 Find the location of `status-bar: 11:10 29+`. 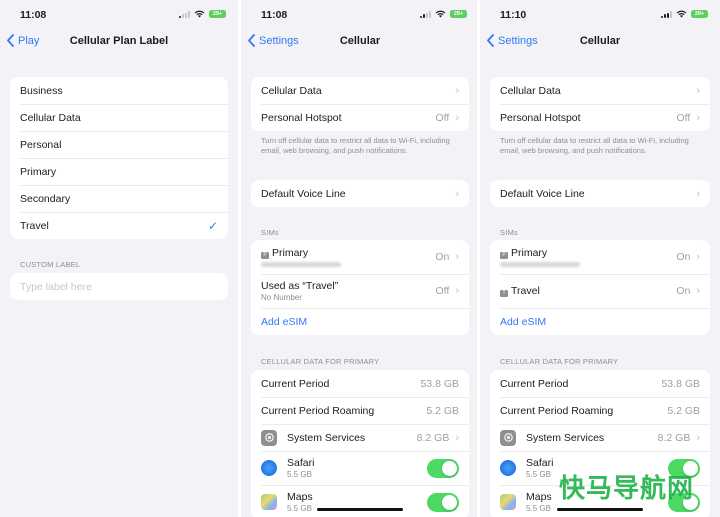

status-bar: 11:10 29+ is located at coordinates (600, 15).